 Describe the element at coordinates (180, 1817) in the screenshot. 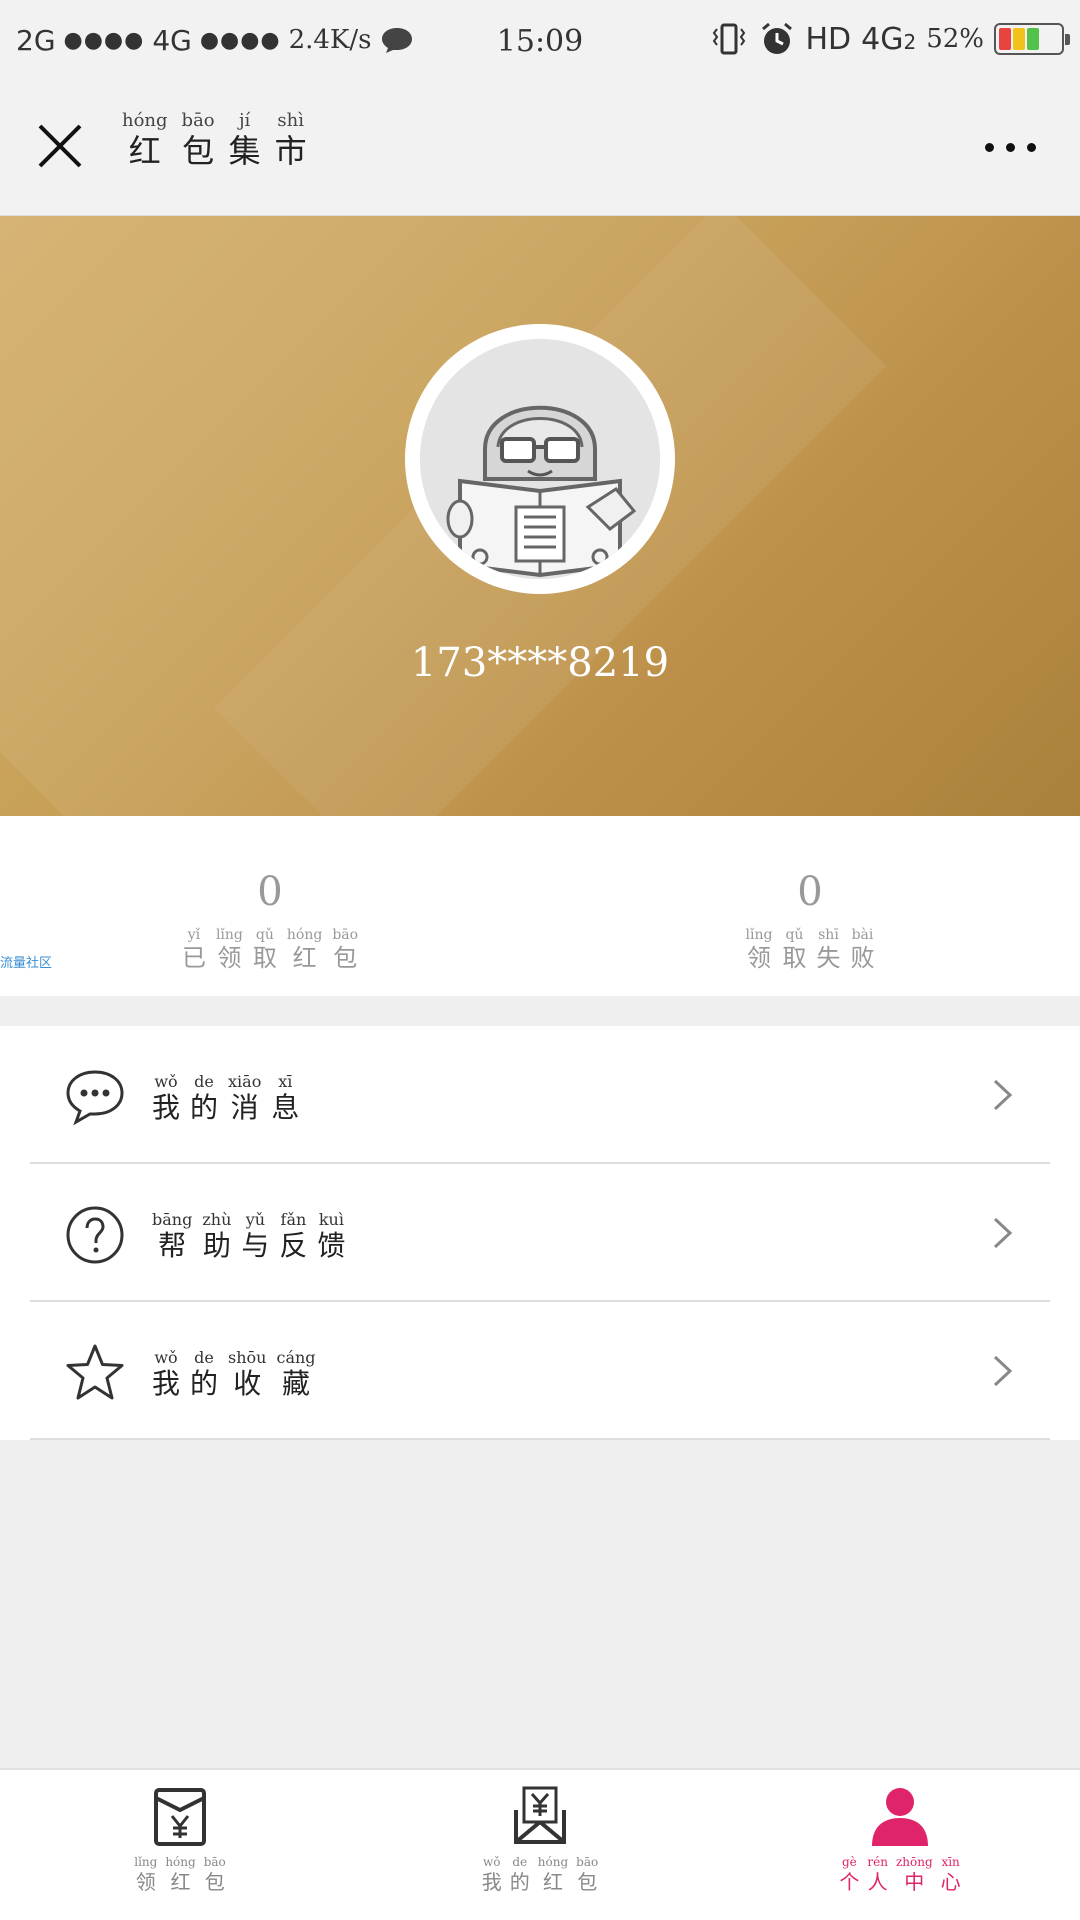

I see `red-envelope-icon` at that location.